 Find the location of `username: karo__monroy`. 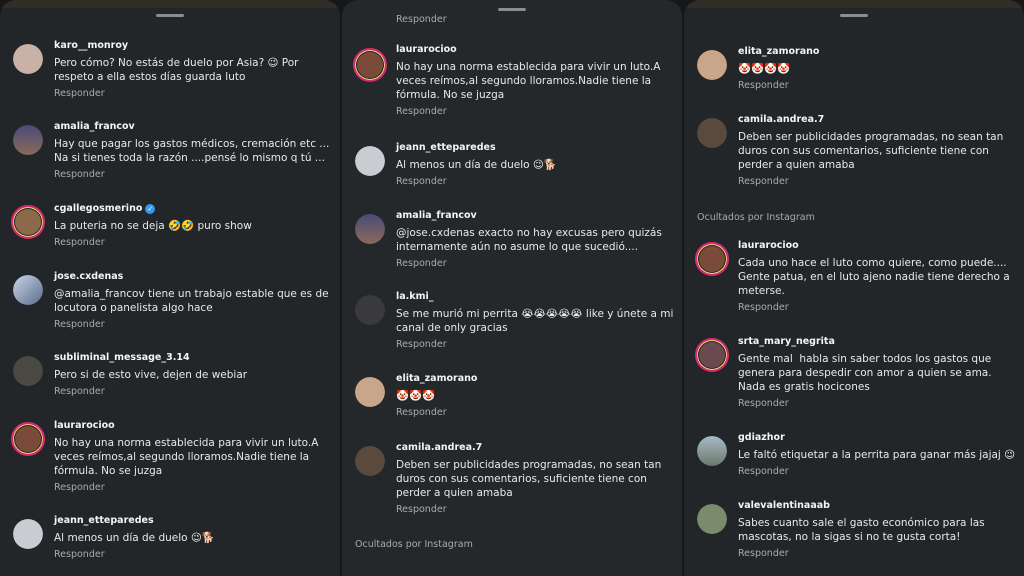

username: karo__monroy is located at coordinates (195, 46).